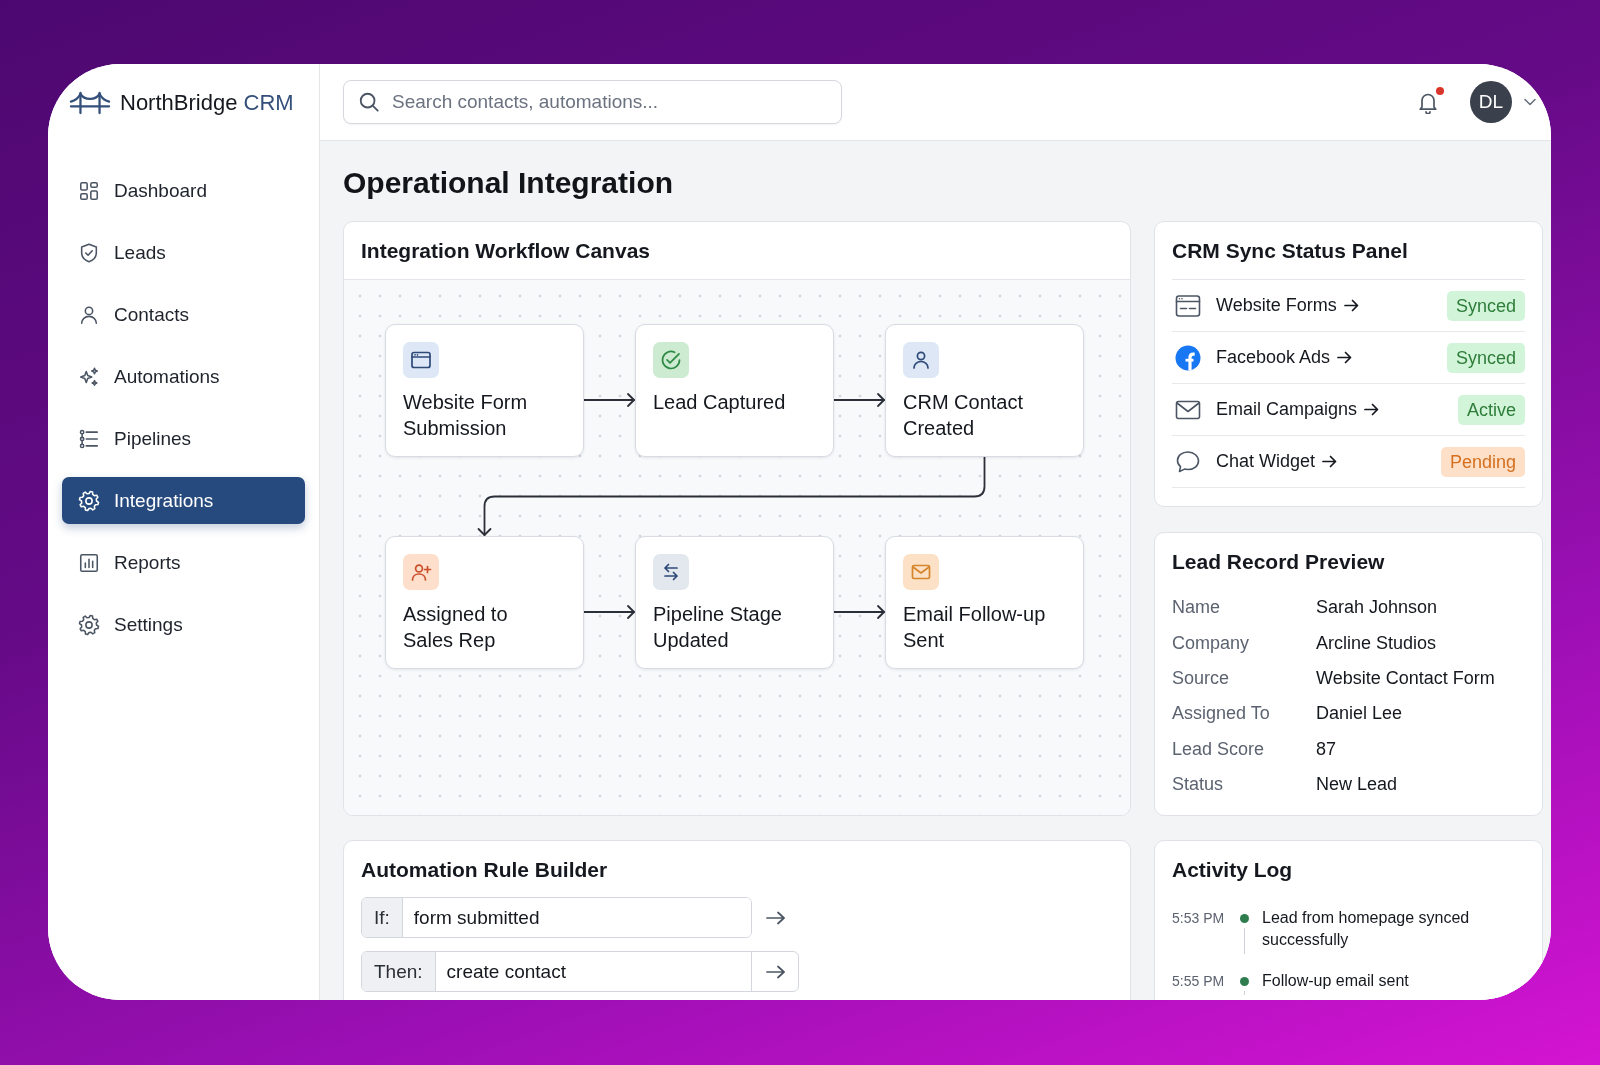 This screenshot has height=1065, width=1600. Describe the element at coordinates (1530, 102) in the screenshot. I see `chevron-down-icon` at that location.